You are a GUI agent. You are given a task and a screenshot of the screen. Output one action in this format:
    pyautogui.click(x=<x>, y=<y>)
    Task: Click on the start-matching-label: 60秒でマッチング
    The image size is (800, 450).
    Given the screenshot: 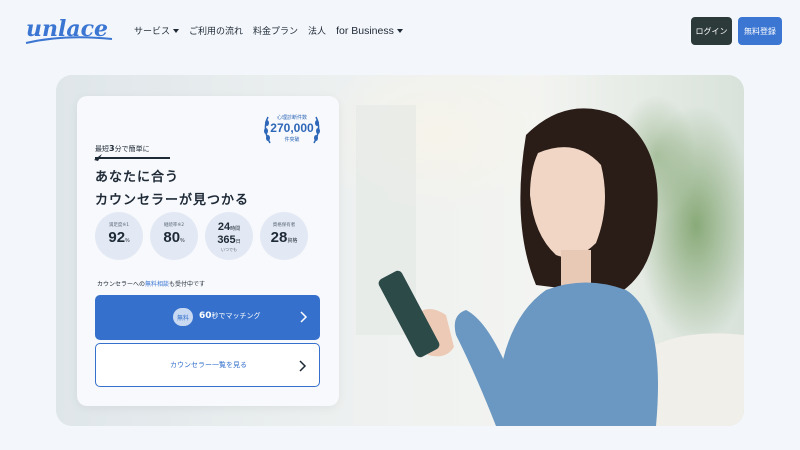 What is the action you would take?
    pyautogui.click(x=230, y=316)
    